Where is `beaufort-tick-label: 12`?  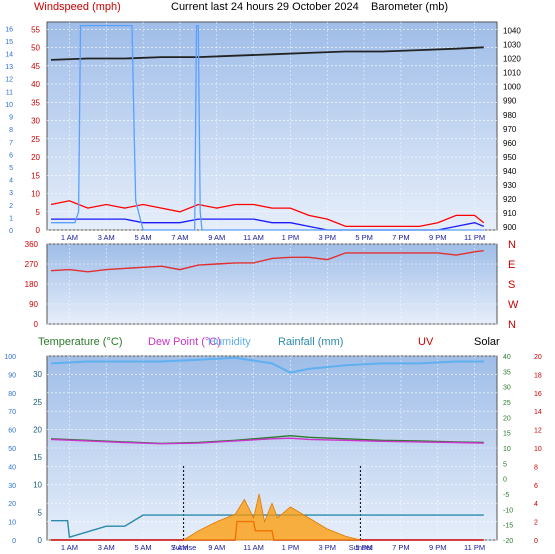
beaufort-tick-label: 12 is located at coordinates (9, 80).